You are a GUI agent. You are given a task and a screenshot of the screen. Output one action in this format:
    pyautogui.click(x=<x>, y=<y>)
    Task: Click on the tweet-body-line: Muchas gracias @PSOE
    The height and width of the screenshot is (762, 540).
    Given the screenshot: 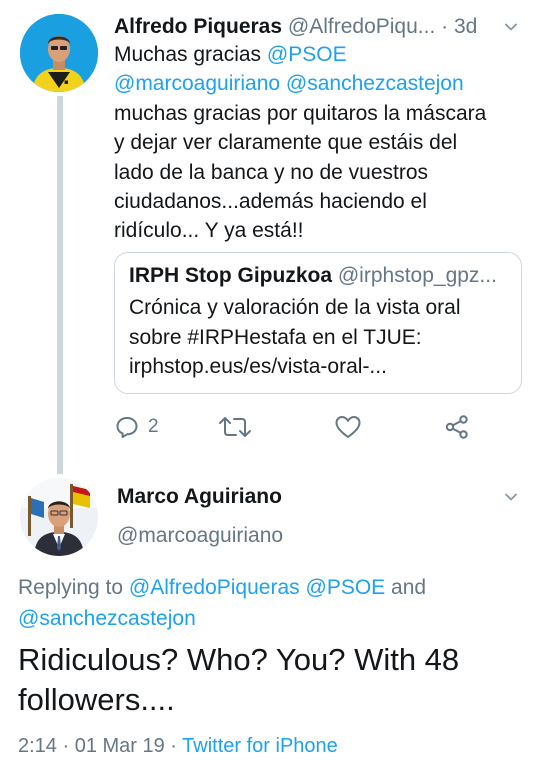 What is the action you would take?
    pyautogui.click(x=230, y=54)
    